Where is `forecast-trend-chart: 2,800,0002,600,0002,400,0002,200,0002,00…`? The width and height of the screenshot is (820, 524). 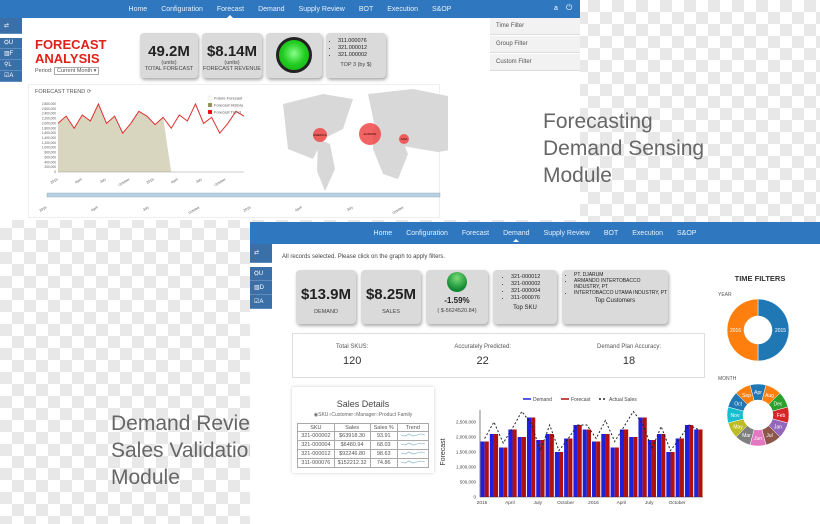
forecast-trend-chart: 2,800,0002,600,0002,400,0002,200,0002,00… is located at coordinates (238, 151).